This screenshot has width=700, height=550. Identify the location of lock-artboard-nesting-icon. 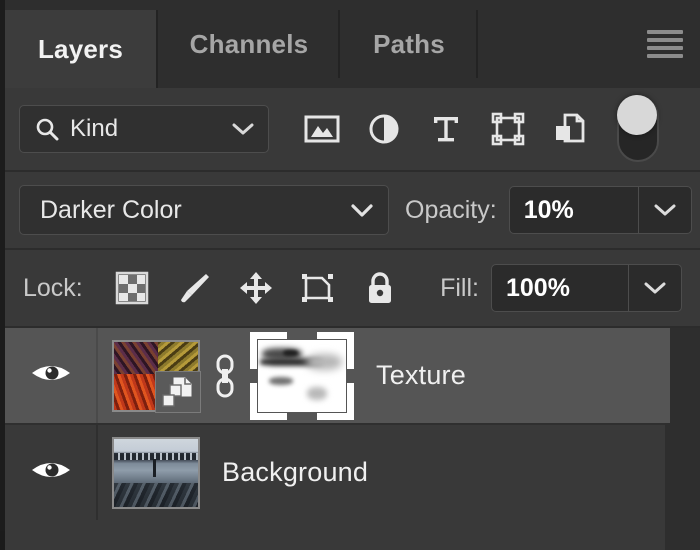
(318, 288).